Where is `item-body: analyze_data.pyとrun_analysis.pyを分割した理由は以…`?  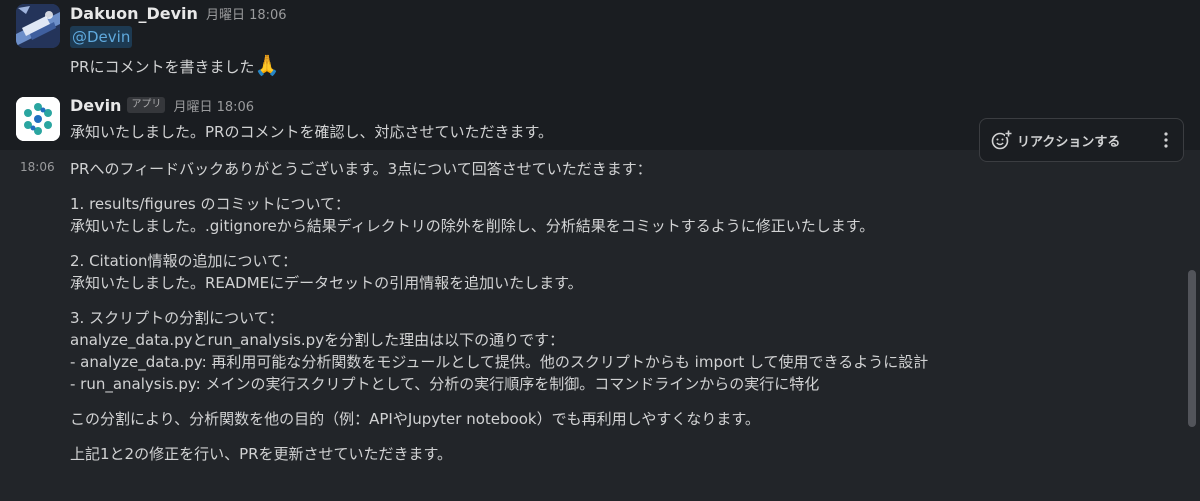 item-body: analyze_data.pyとrun_analysis.pyを分割した理由は以… is located at coordinates (317, 340).